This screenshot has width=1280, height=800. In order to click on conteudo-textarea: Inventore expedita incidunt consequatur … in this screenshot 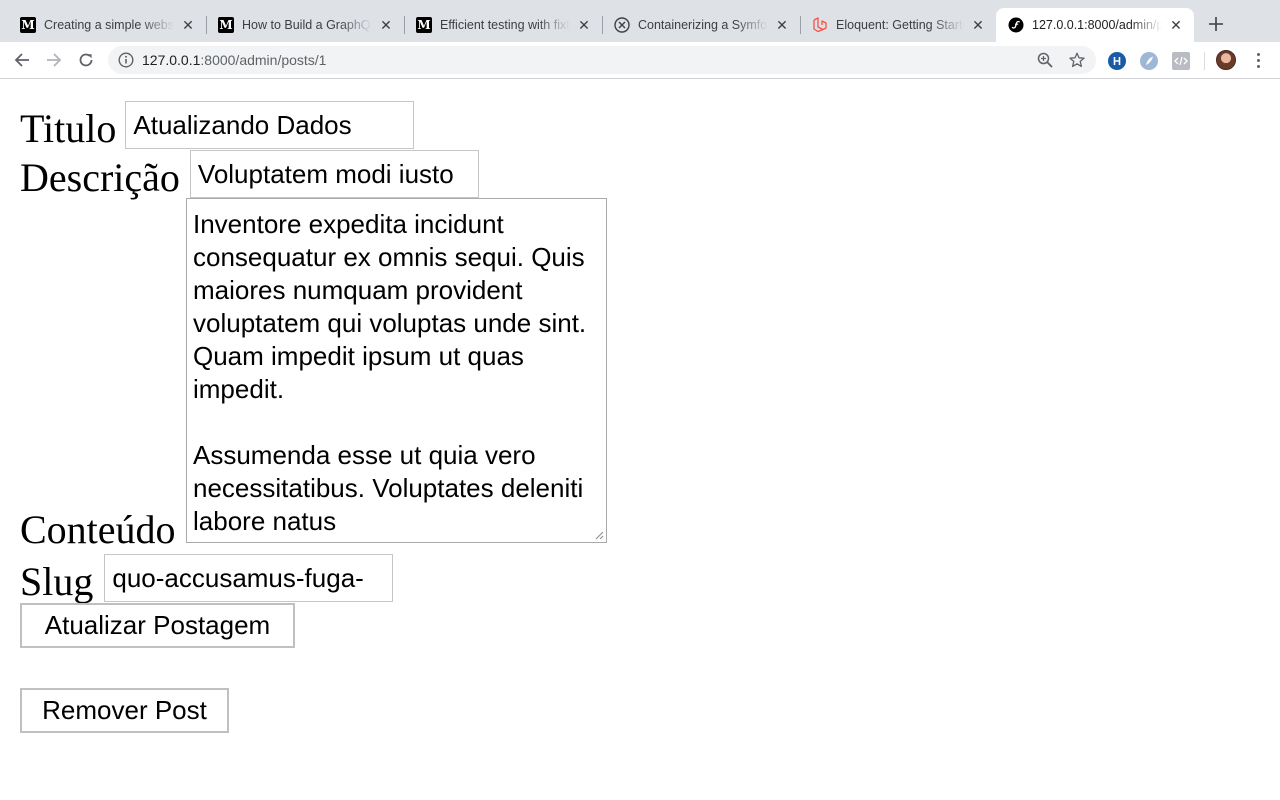, I will do `click(396, 370)`.